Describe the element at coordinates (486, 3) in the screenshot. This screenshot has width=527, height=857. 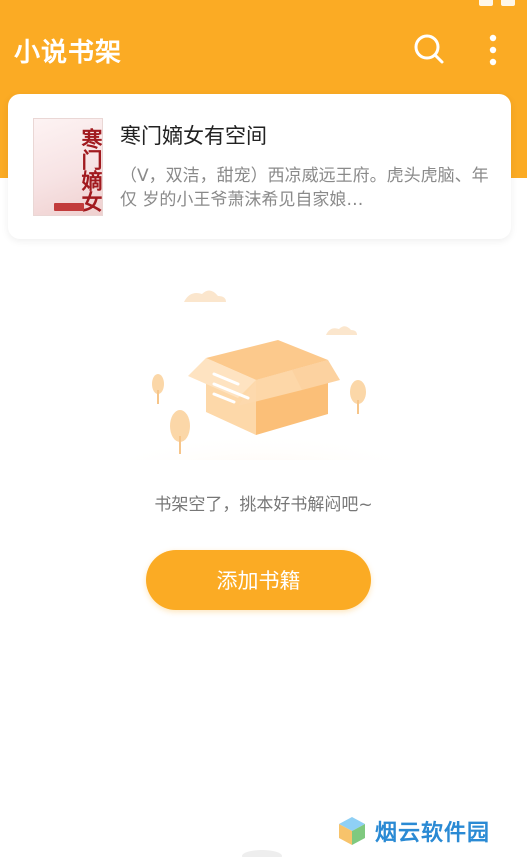
I see `wifi-icon` at that location.